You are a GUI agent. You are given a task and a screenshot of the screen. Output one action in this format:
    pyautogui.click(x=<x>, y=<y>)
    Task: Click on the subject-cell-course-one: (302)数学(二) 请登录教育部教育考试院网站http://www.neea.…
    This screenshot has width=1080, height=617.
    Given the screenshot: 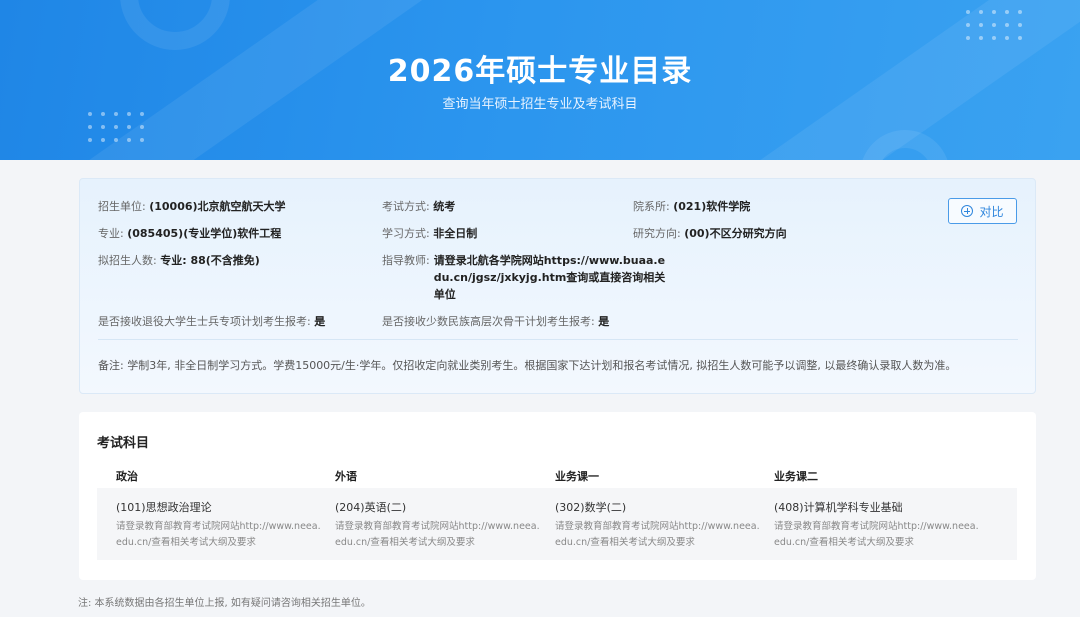 What is the action you would take?
    pyautogui.click(x=660, y=525)
    